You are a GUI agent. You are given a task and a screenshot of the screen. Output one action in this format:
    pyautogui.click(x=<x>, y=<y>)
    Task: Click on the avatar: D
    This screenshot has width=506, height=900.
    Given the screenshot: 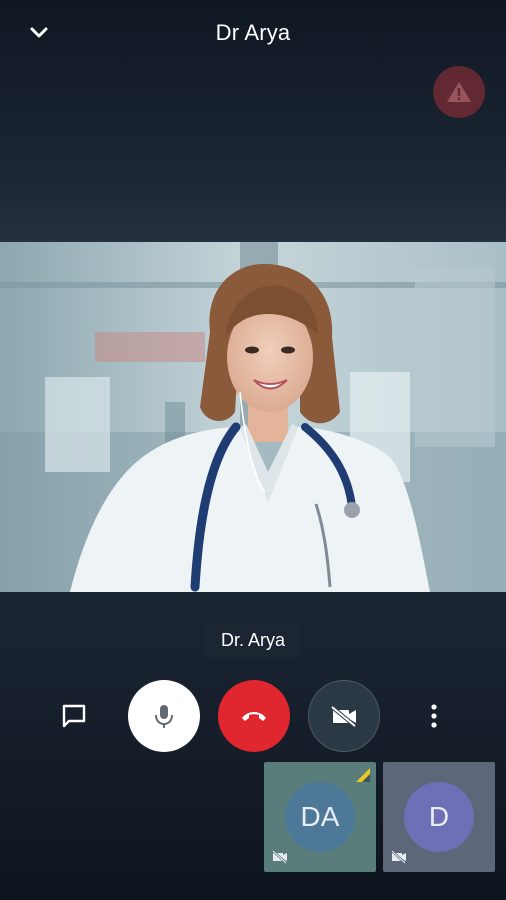 What is the action you would take?
    pyautogui.click(x=439, y=817)
    